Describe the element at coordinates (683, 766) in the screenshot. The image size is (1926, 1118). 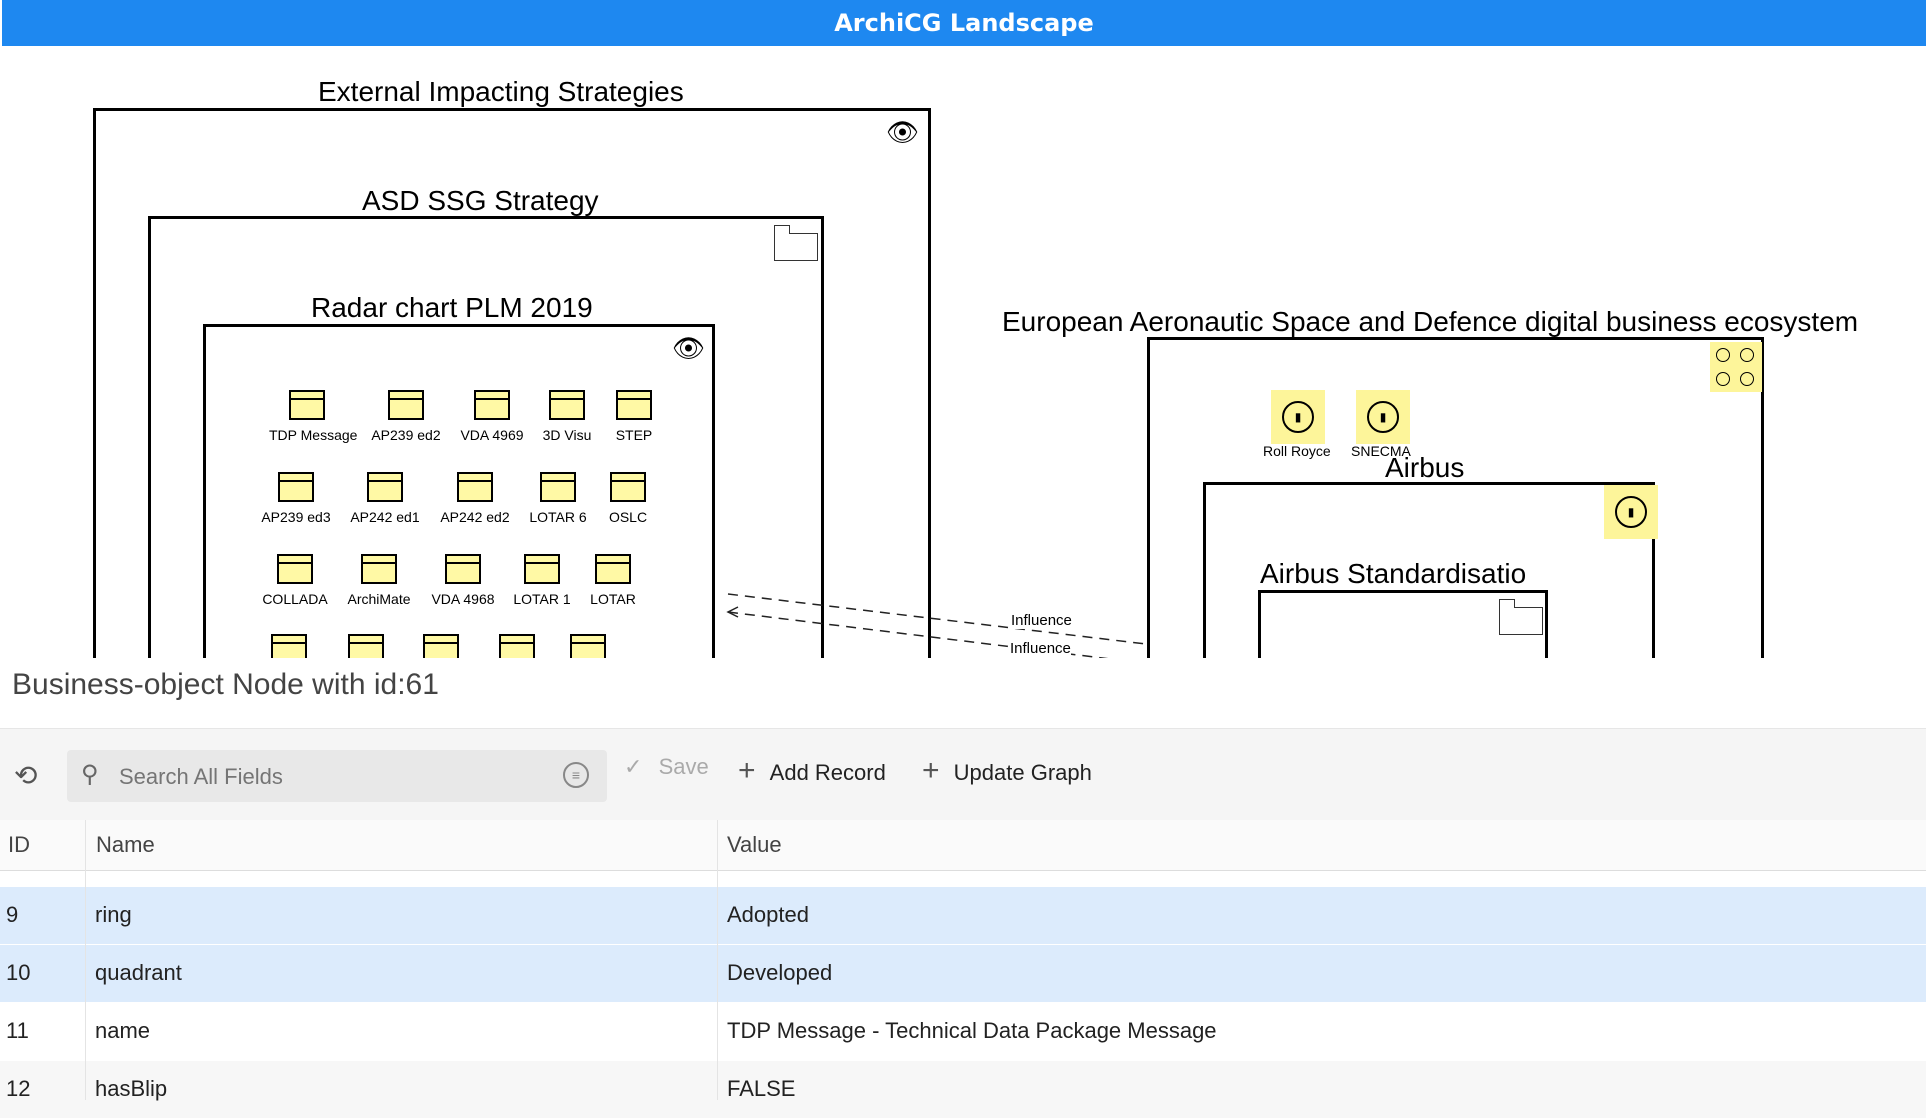
I see `save-label: Save` at that location.